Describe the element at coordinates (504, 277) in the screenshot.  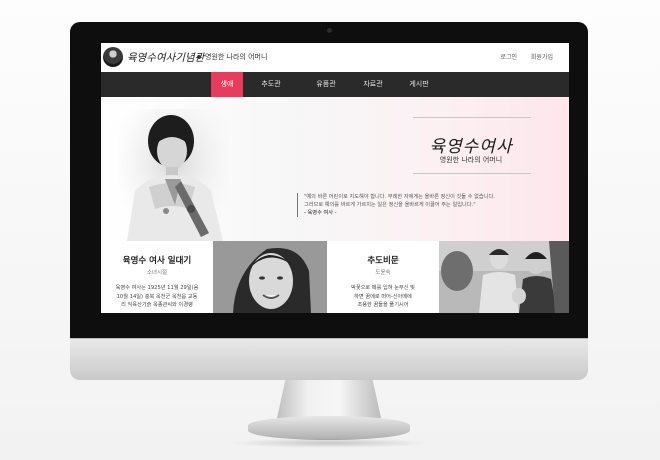
I see `family-photo` at that location.